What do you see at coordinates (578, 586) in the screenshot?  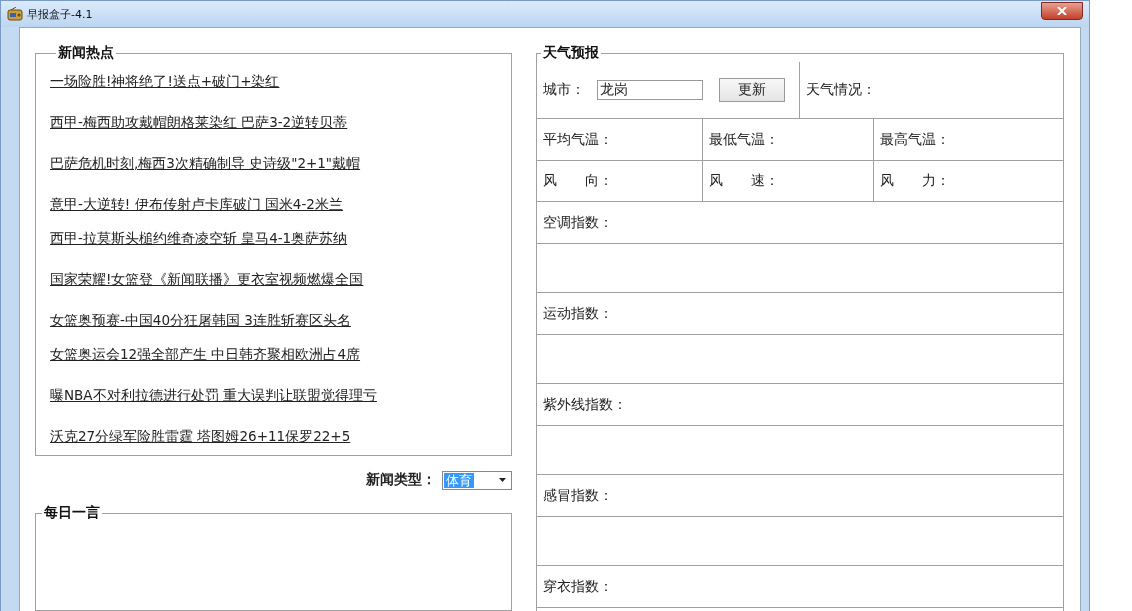 I see `index-label: 穿衣指数：` at bounding box center [578, 586].